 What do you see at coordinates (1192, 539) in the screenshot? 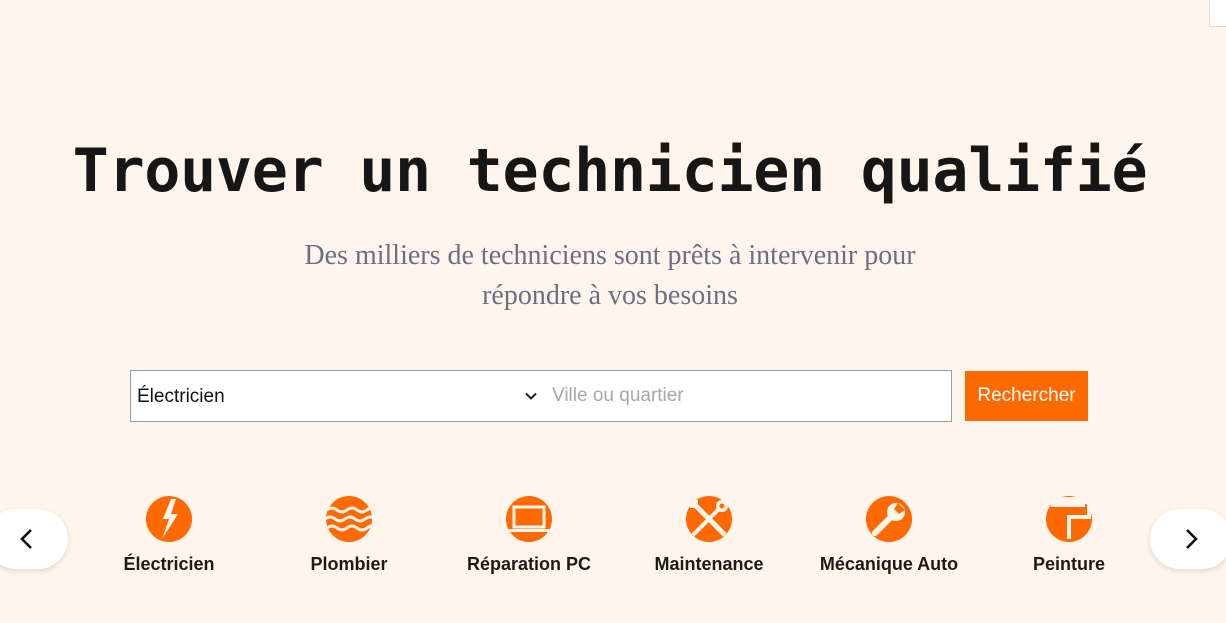
I see `chevron-right-icon` at bounding box center [1192, 539].